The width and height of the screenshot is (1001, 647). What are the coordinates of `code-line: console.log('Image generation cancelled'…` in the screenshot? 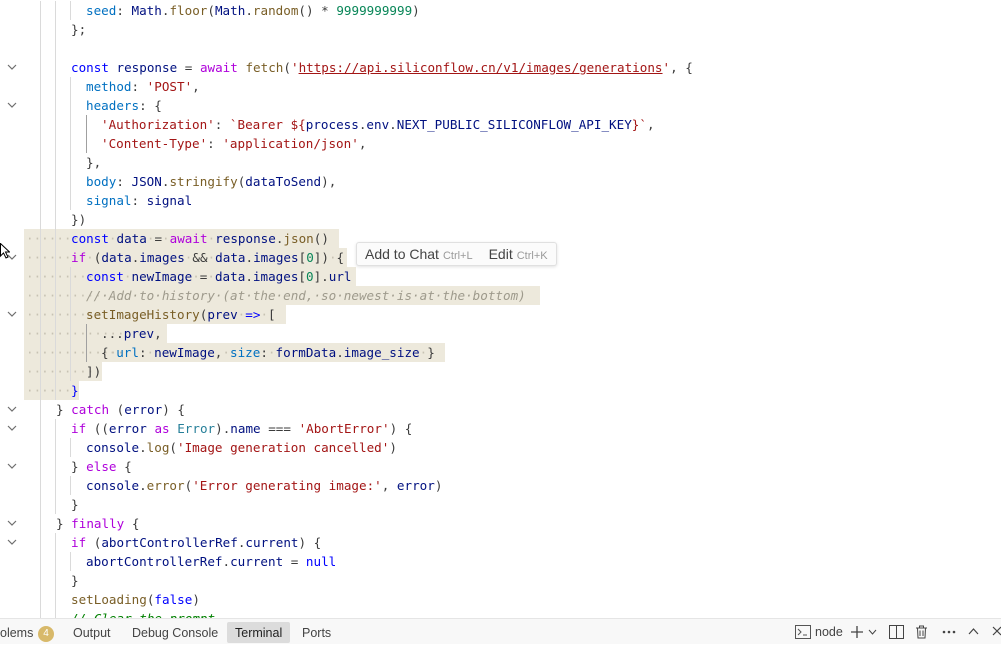 It's located at (500, 447).